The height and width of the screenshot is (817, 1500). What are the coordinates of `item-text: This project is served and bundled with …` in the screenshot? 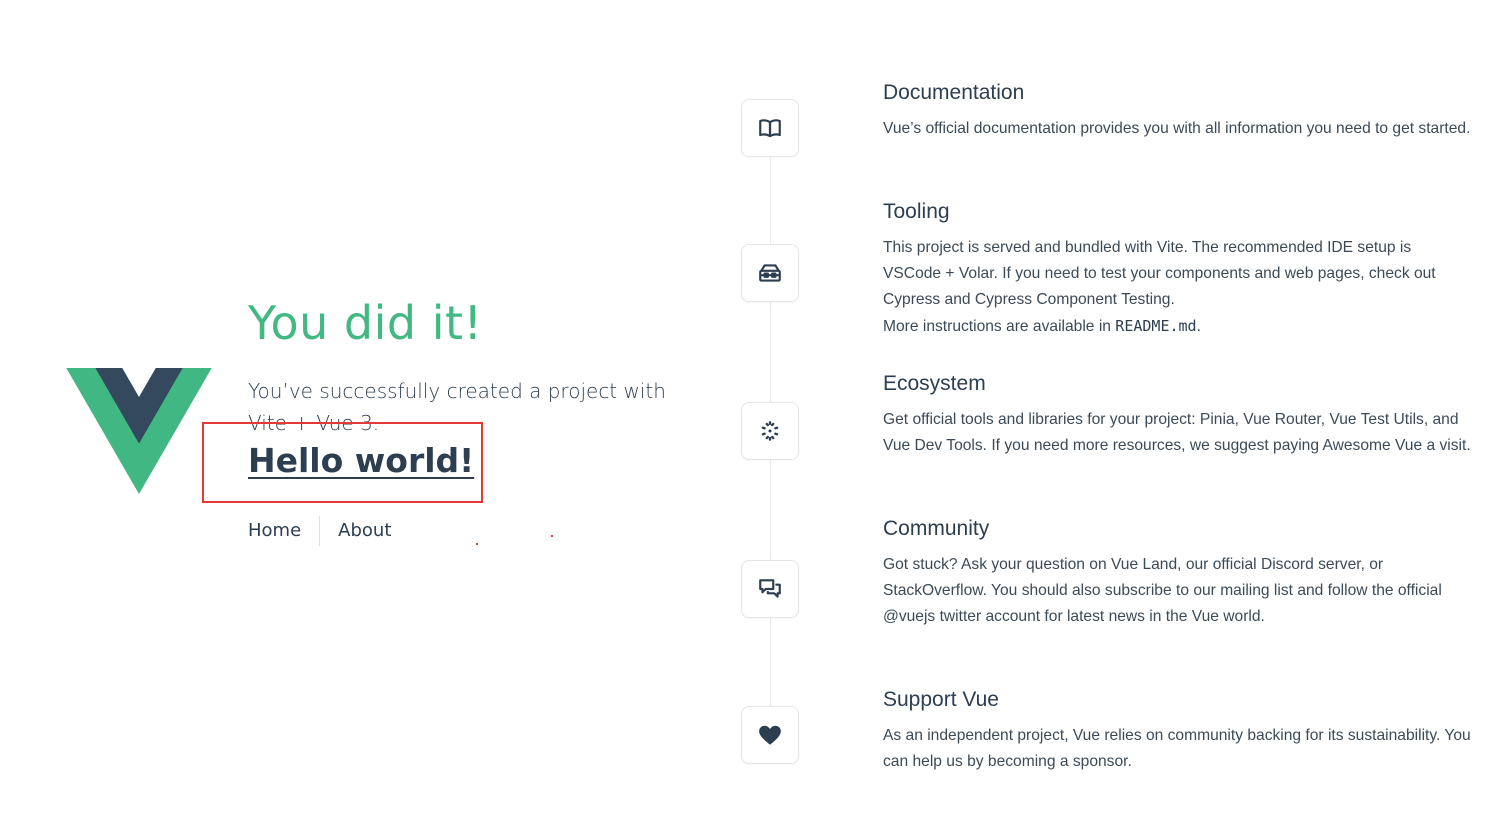 It's located at (1159, 273).